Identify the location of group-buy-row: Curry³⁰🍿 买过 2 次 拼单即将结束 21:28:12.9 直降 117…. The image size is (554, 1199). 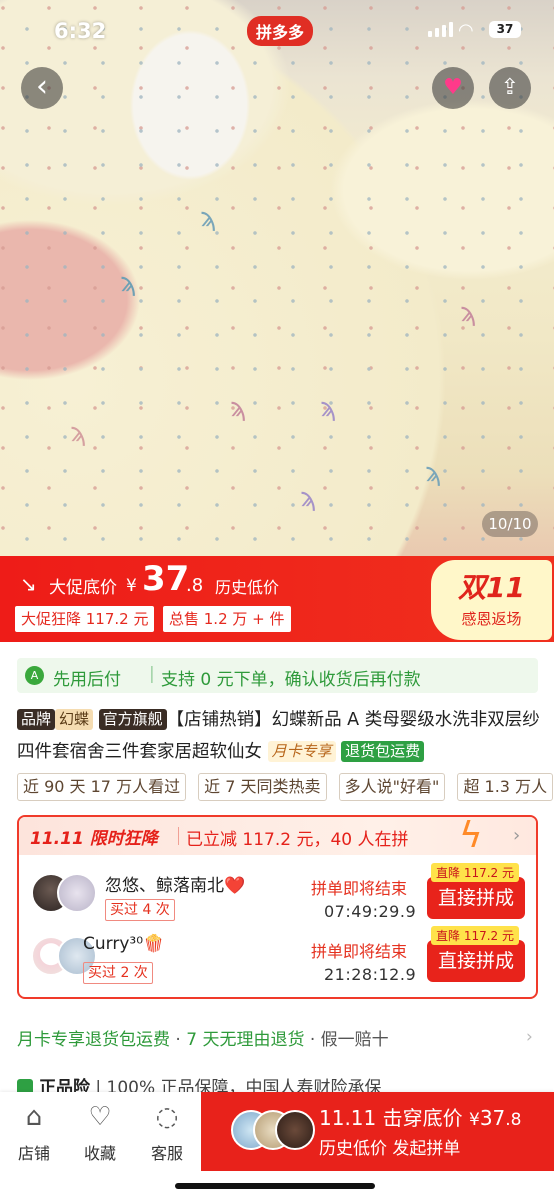
(277, 961).